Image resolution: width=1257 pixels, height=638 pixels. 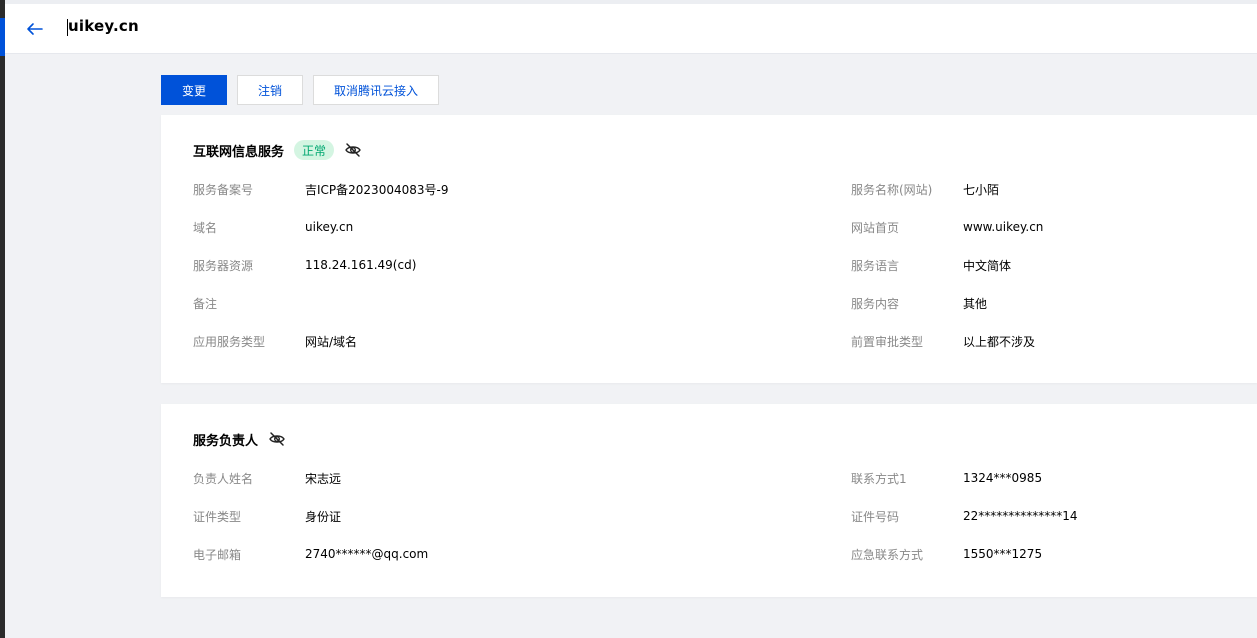 I want to click on field-label: 证件类型, so click(x=217, y=516).